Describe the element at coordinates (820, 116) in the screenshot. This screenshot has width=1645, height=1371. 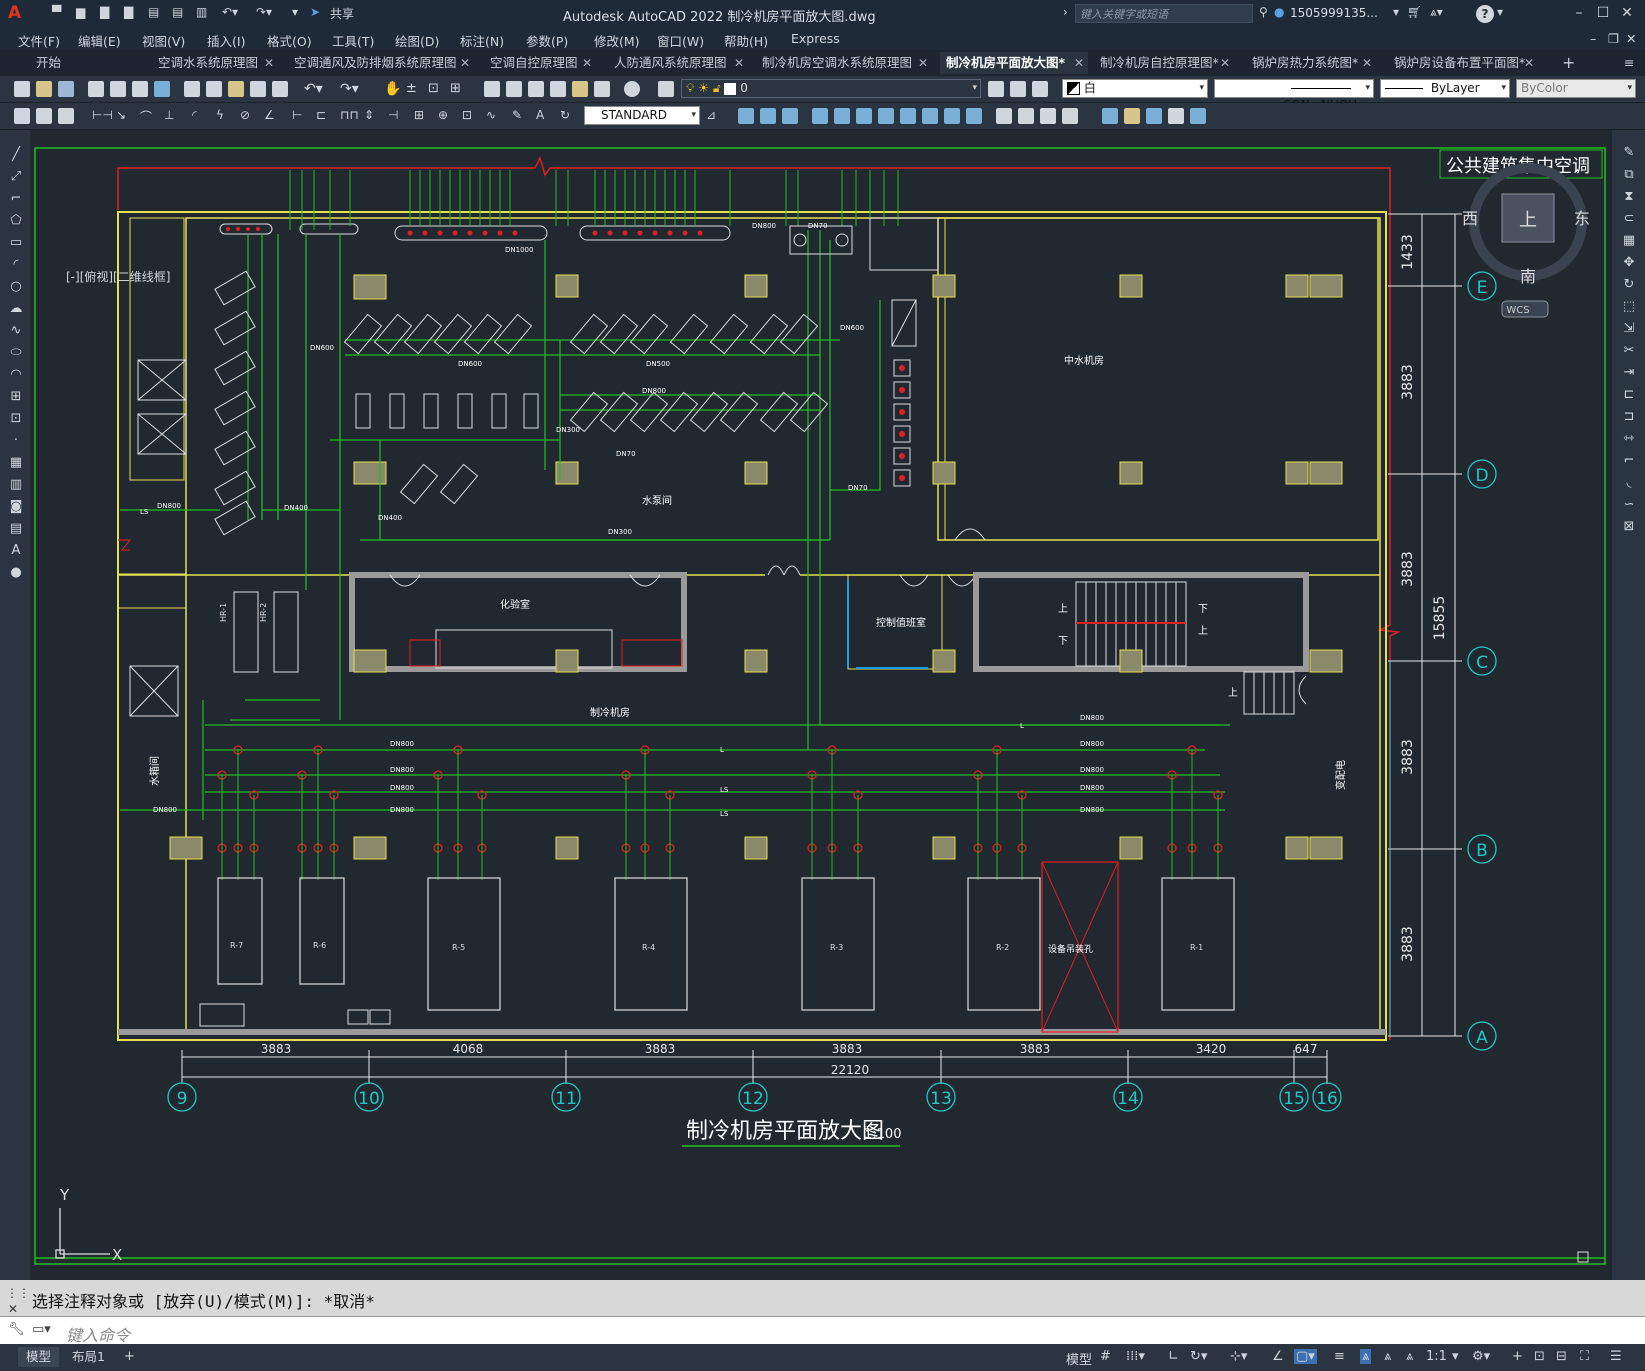
I see `move-icon` at that location.